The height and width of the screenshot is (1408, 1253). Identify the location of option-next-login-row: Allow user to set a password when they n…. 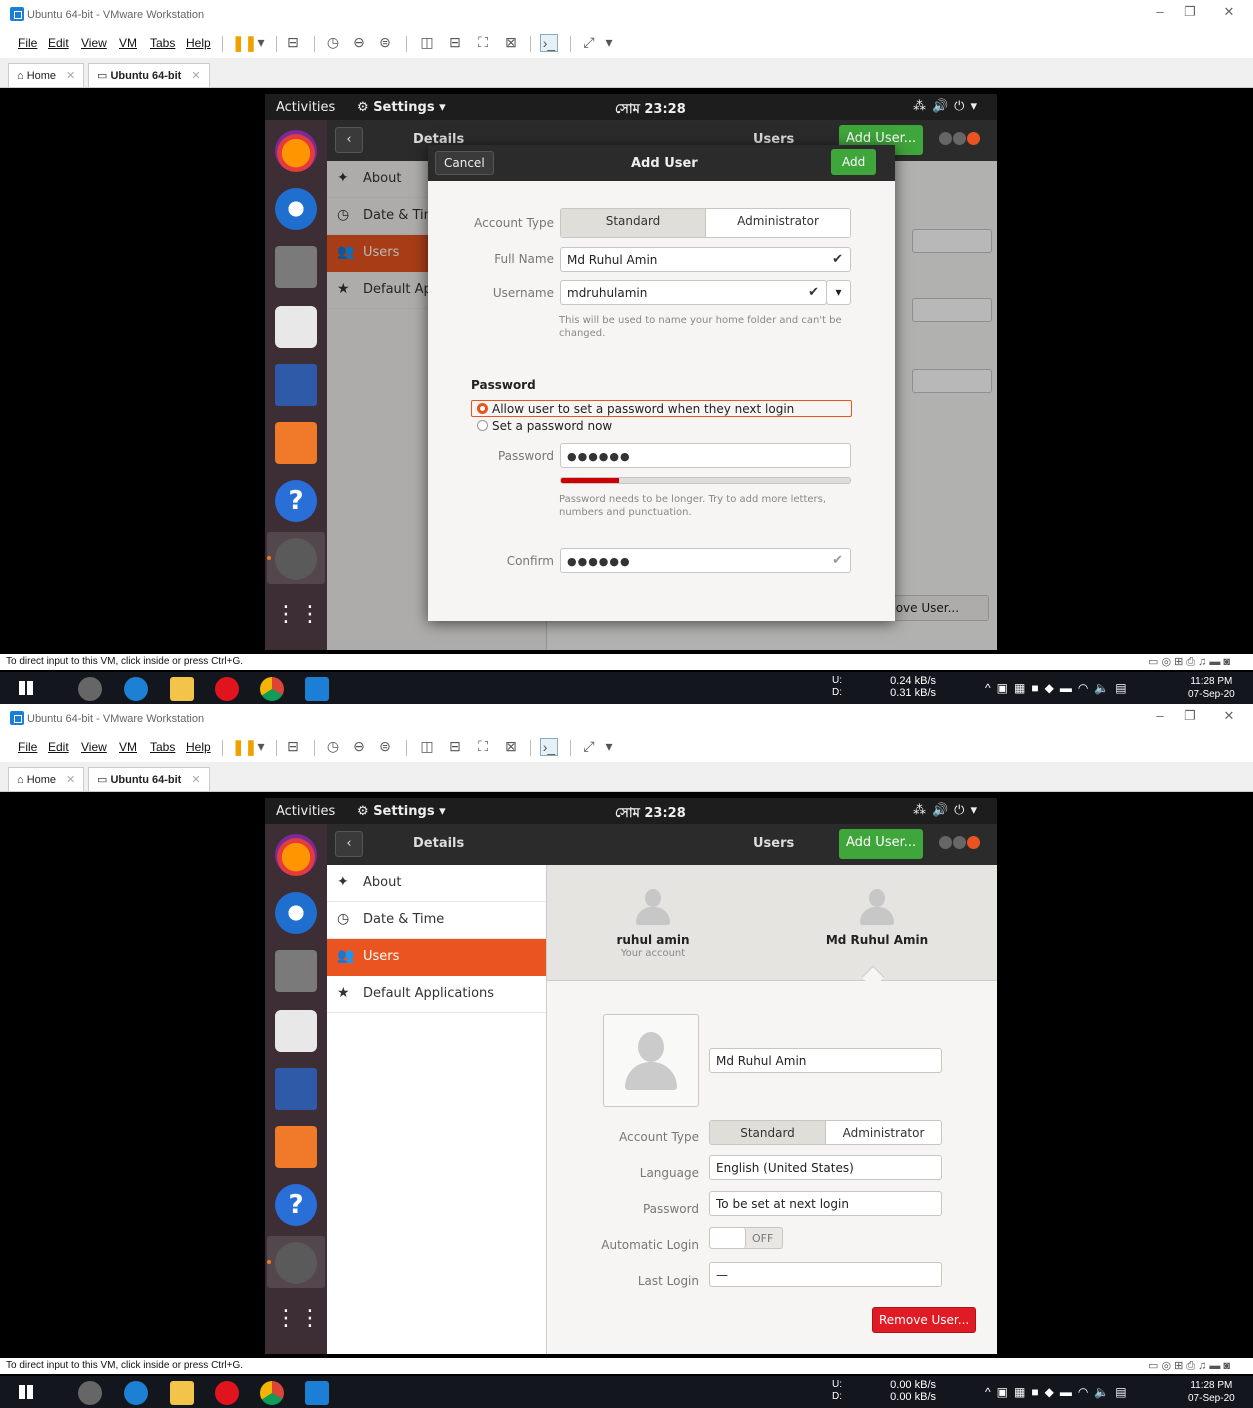
(661, 408).